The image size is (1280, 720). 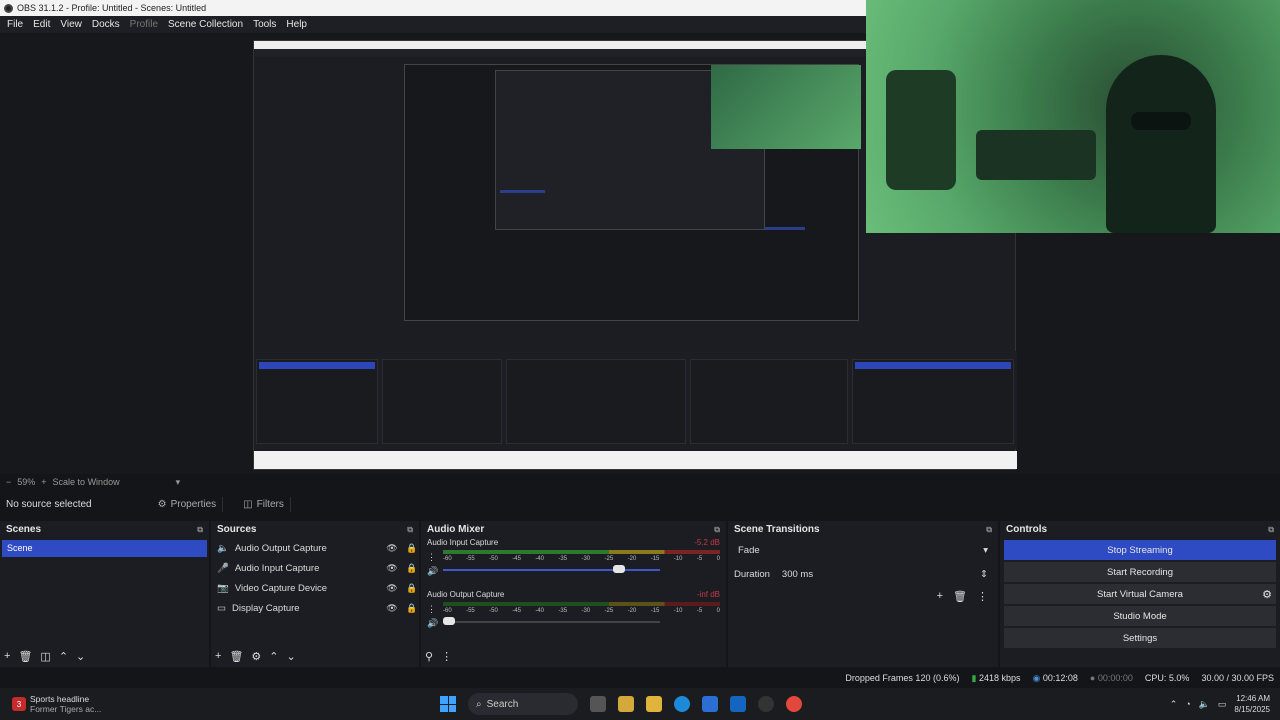 I want to click on outlook-icon, so click(x=738, y=704).